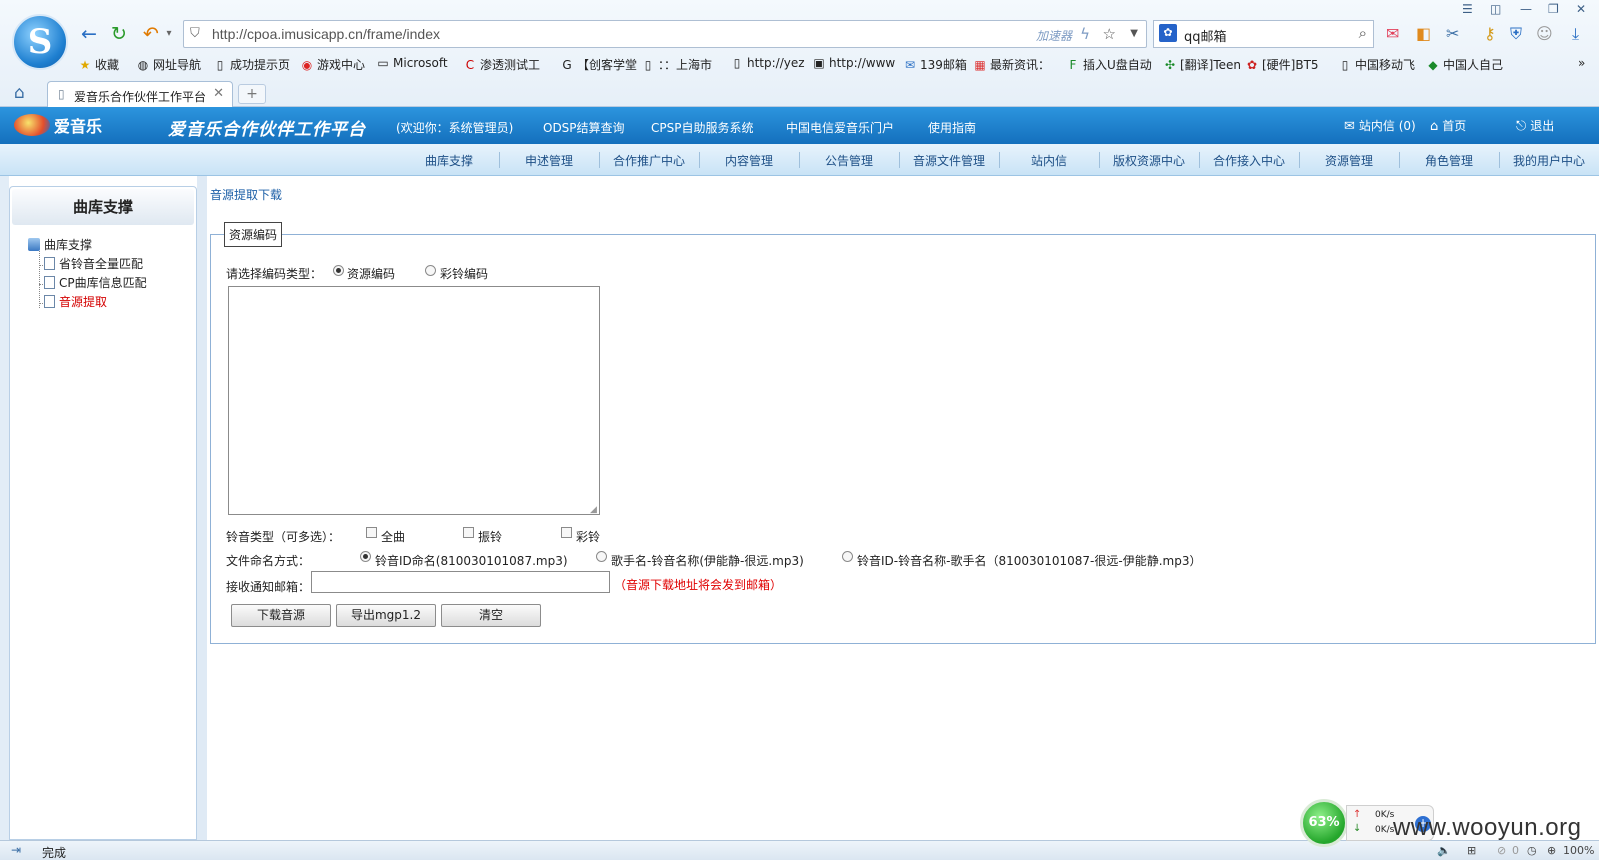  What do you see at coordinates (1109, 34) in the screenshot?
I see `star-icon: ☆` at bounding box center [1109, 34].